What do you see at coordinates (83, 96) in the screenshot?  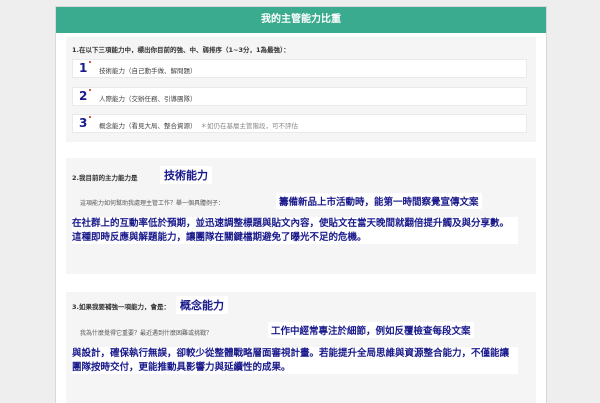 I see `rank-number: 2` at bounding box center [83, 96].